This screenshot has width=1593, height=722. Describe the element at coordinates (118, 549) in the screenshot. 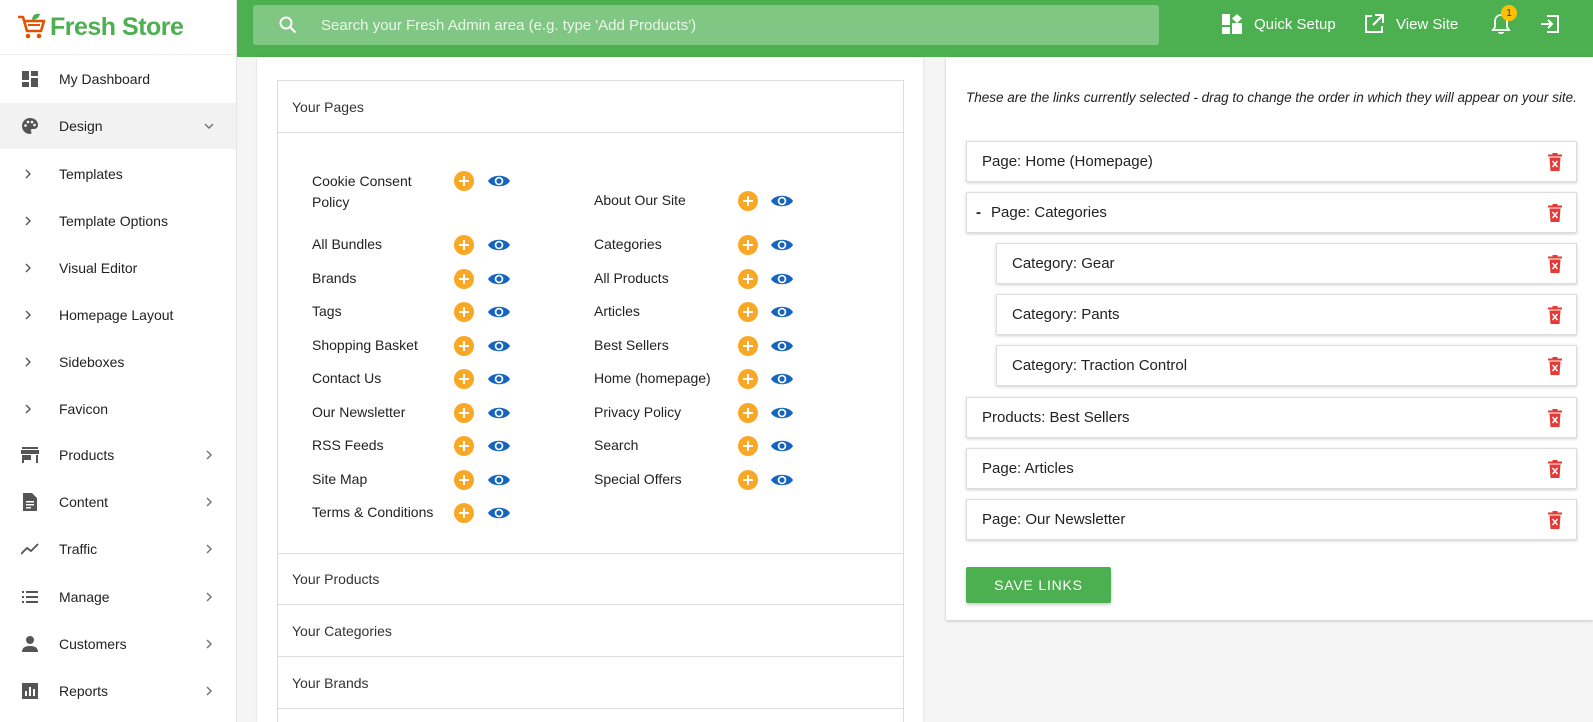

I see `sidebar-item-traffic: Traffic` at that location.